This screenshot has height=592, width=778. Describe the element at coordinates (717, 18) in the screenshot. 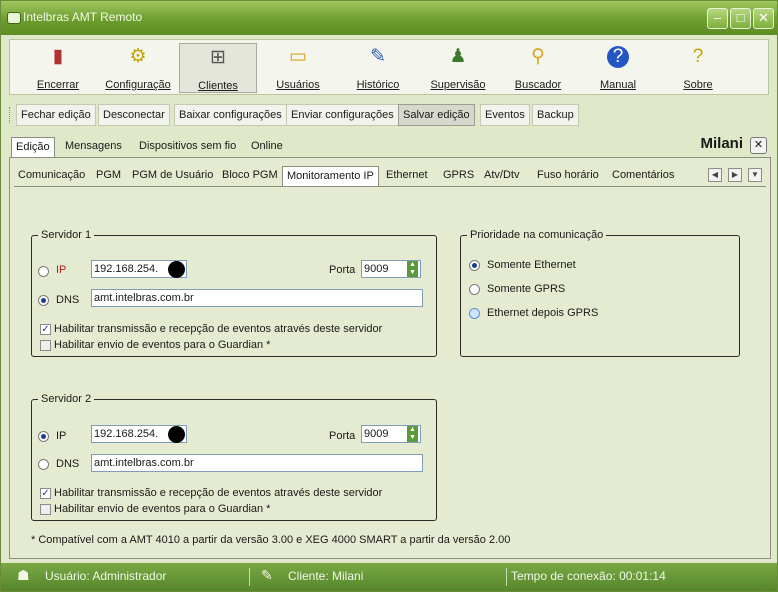

I see `minimize-button: –` at that location.